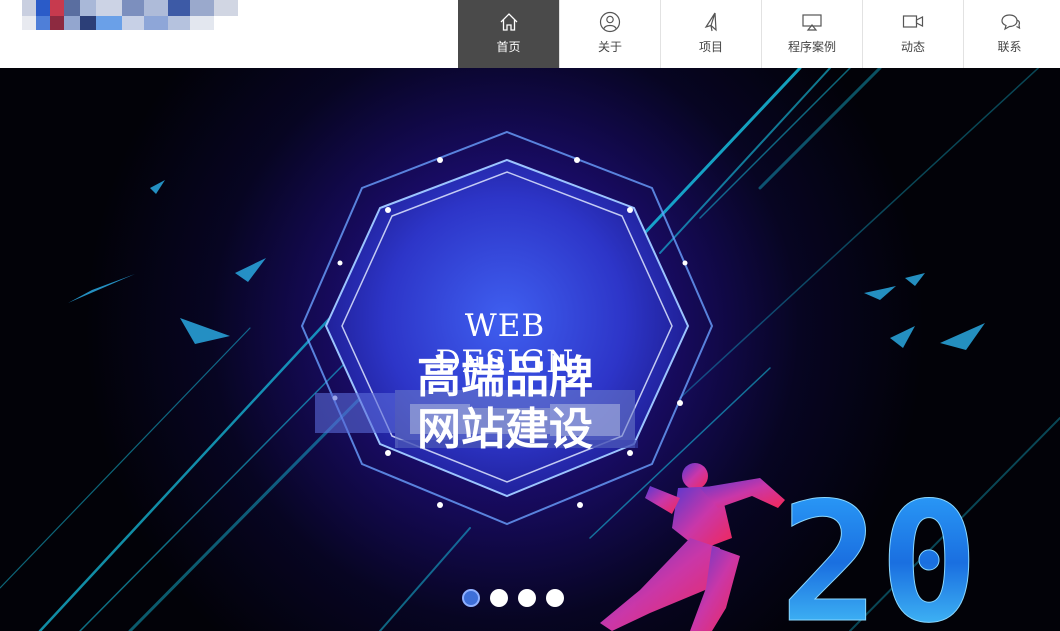 The image size is (1060, 631). I want to click on nav-item-news: 动态, so click(912, 34).